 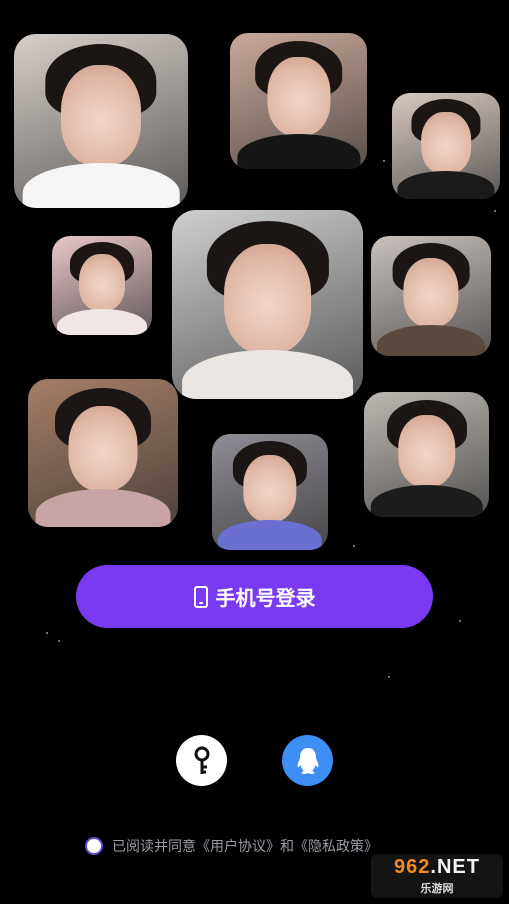 What do you see at coordinates (455, 867) in the screenshot?
I see `watermark-suffix: .NET` at bounding box center [455, 867].